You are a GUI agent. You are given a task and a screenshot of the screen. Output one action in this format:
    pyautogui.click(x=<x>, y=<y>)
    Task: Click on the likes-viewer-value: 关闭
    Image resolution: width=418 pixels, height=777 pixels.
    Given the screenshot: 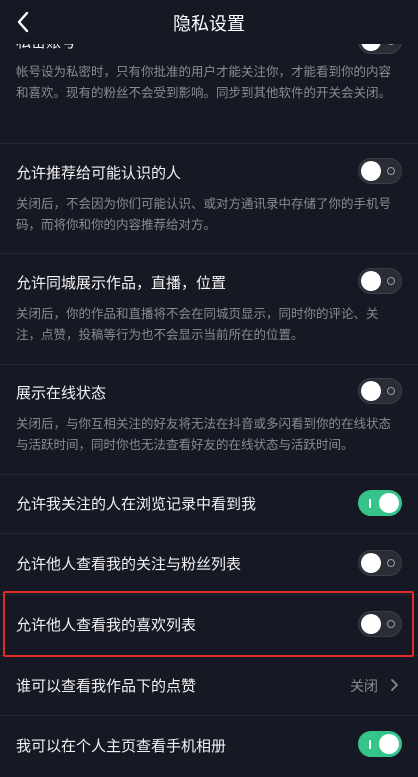 What is the action you would take?
    pyautogui.click(x=364, y=687)
    